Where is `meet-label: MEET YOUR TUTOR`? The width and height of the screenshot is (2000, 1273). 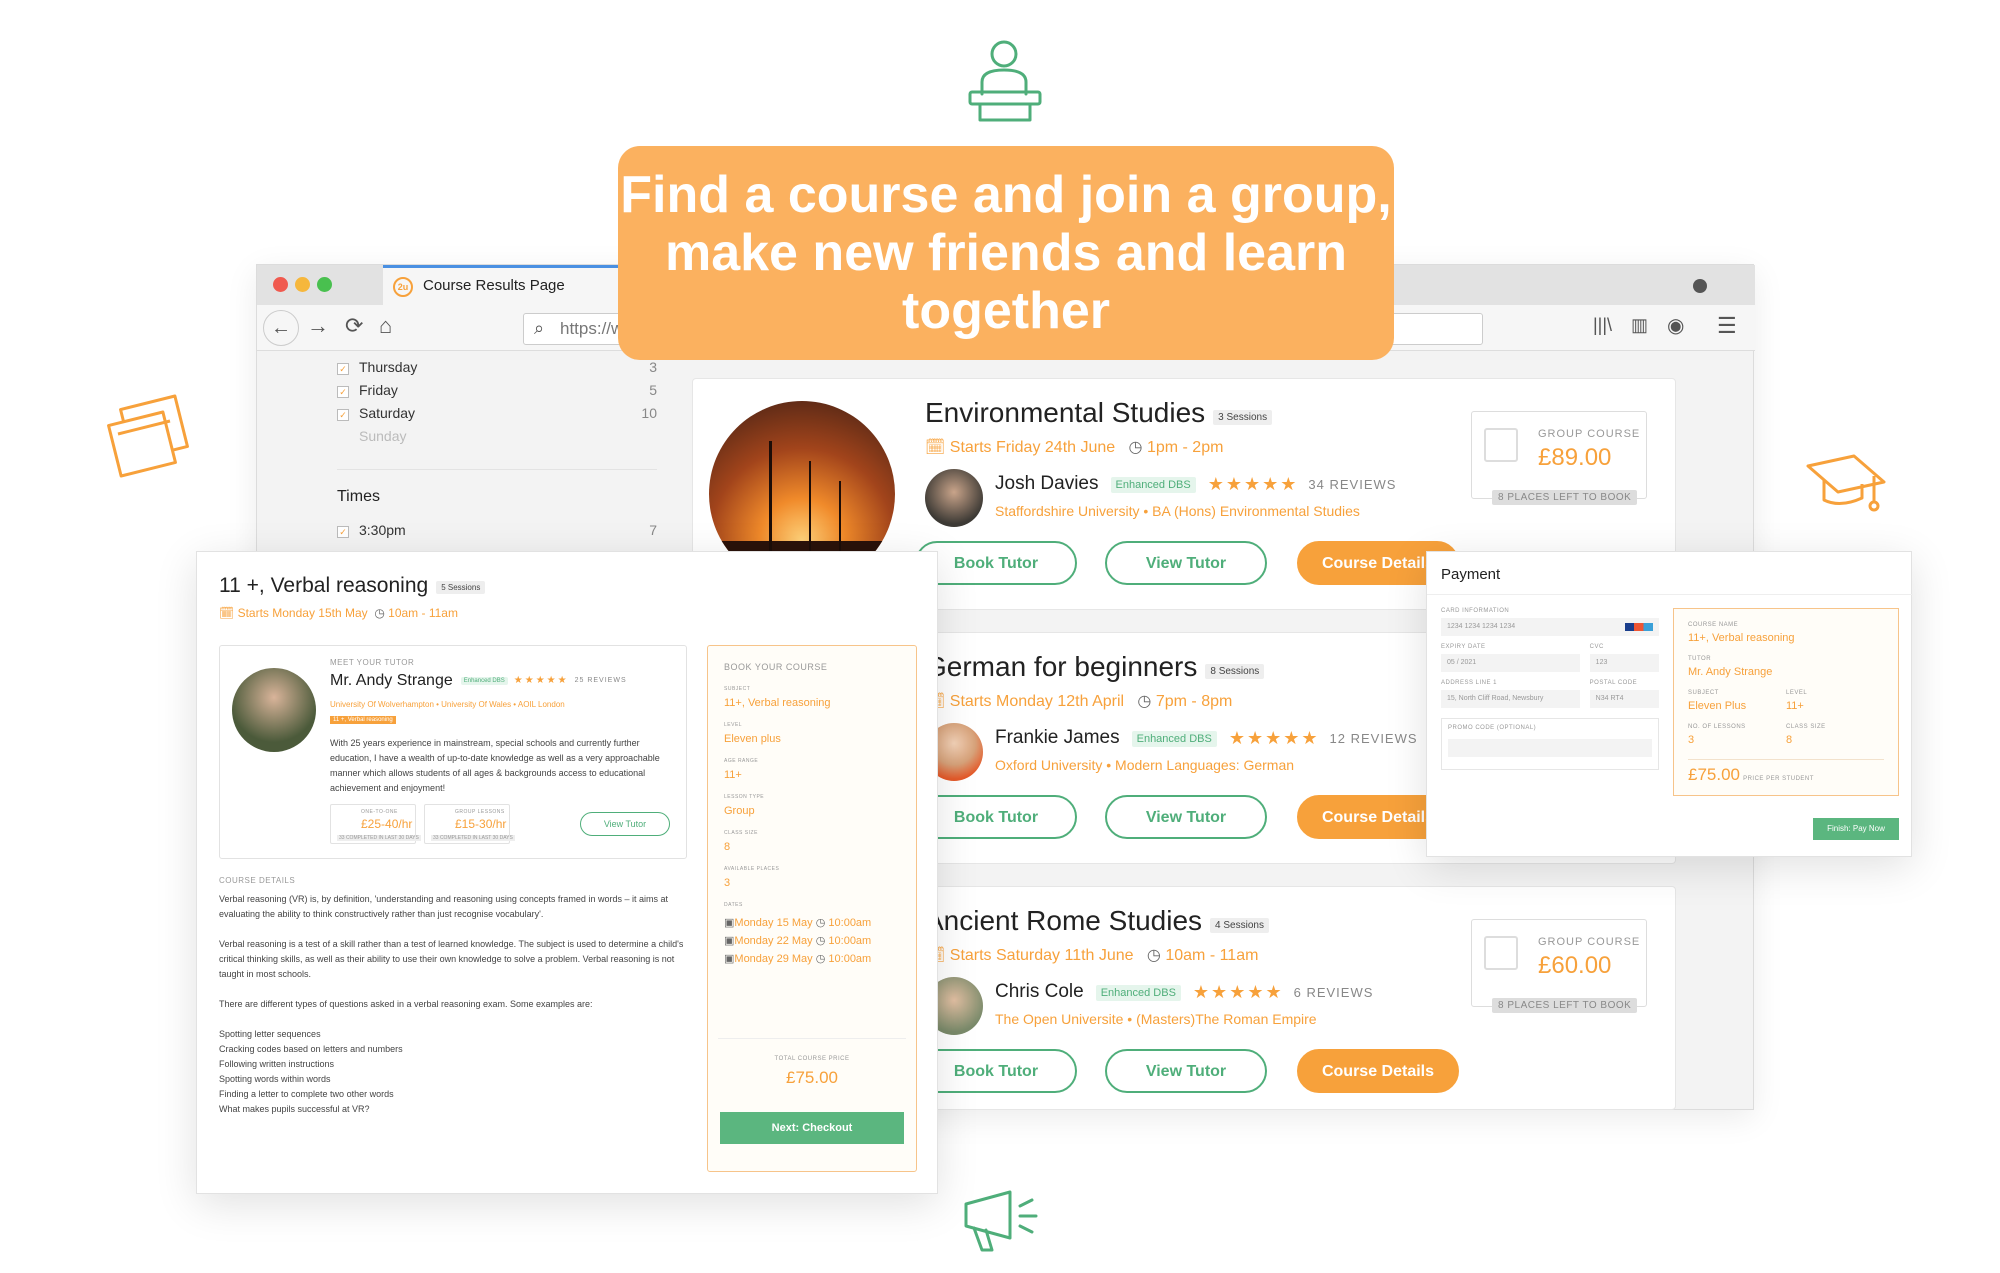
meet-label: MEET YOUR TUTOR is located at coordinates (372, 662).